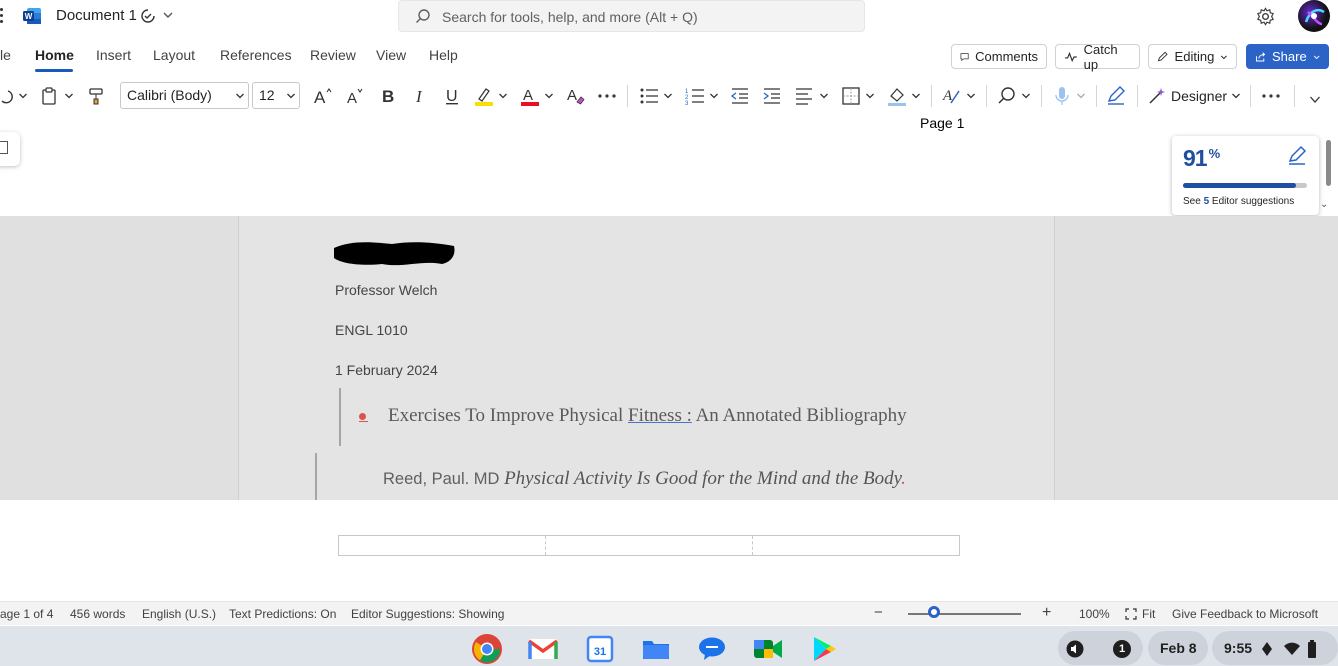 The width and height of the screenshot is (1338, 666). Describe the element at coordinates (1199, 96) in the screenshot. I see `designer-label: Designer` at that location.